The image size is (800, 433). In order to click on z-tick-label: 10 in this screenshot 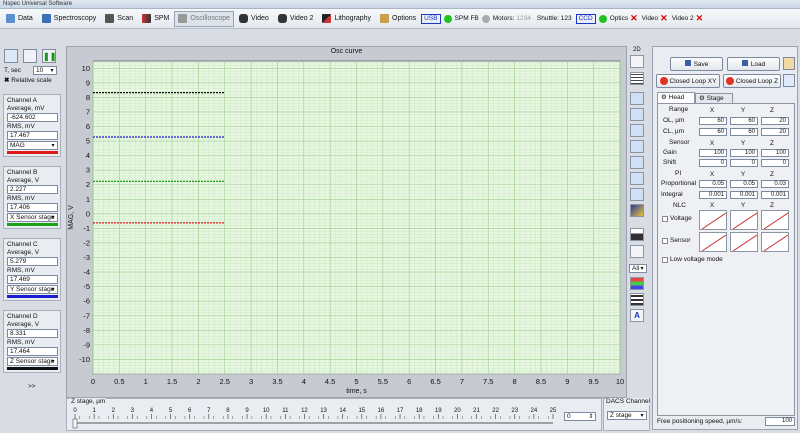, I will do `click(266, 411)`.